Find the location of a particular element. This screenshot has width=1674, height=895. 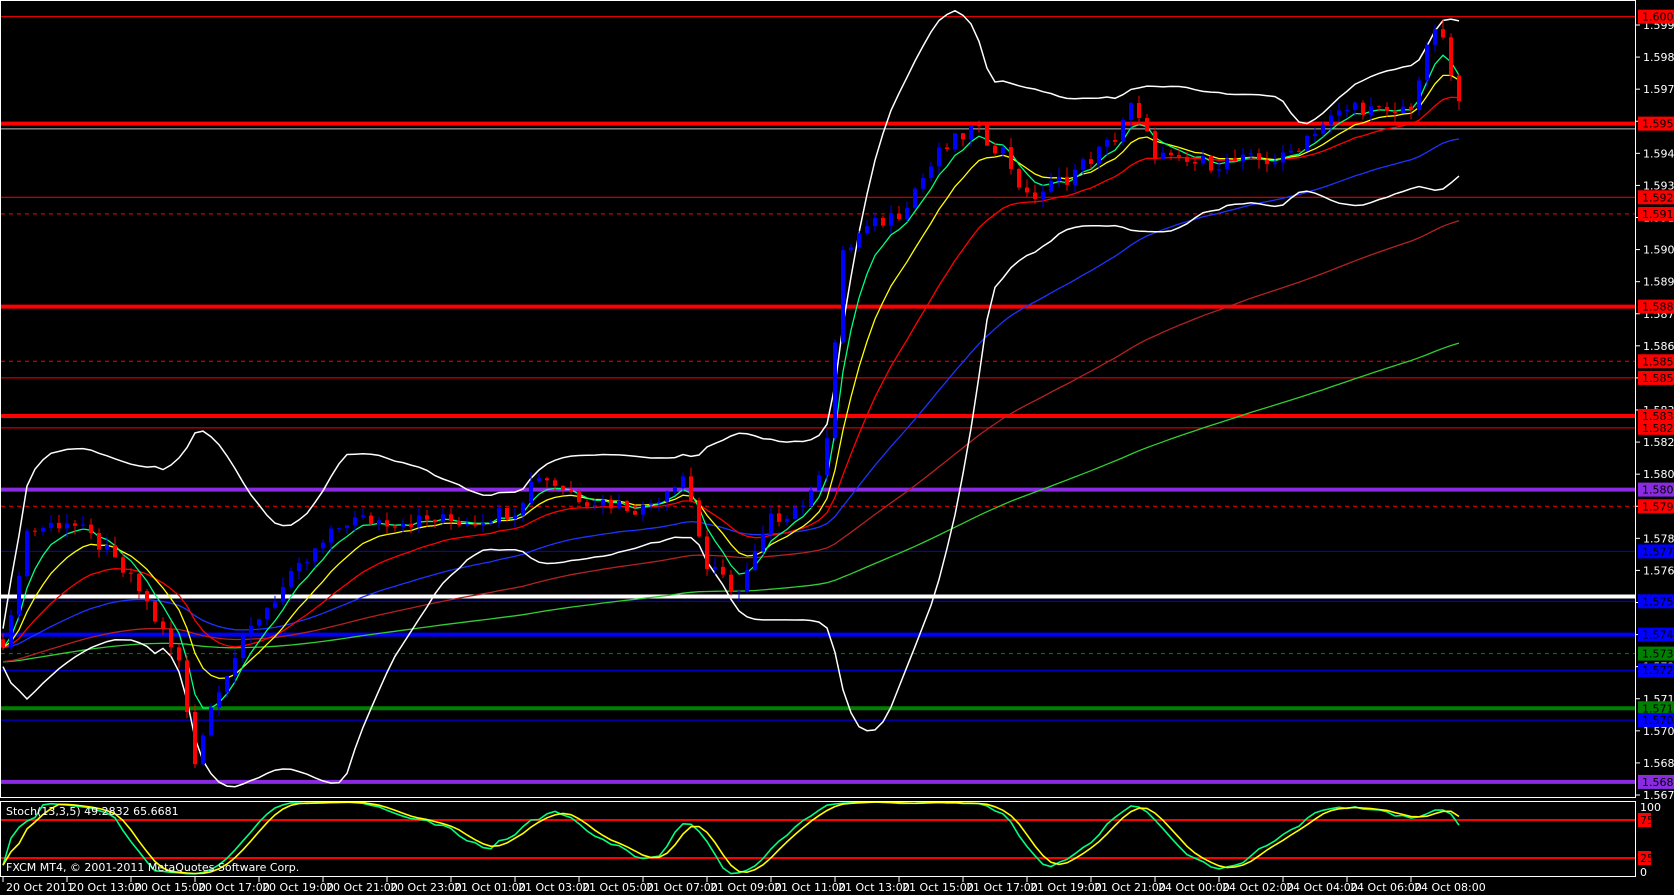

price-line-label-text: 1.57560 is located at coordinates (1658, 601).